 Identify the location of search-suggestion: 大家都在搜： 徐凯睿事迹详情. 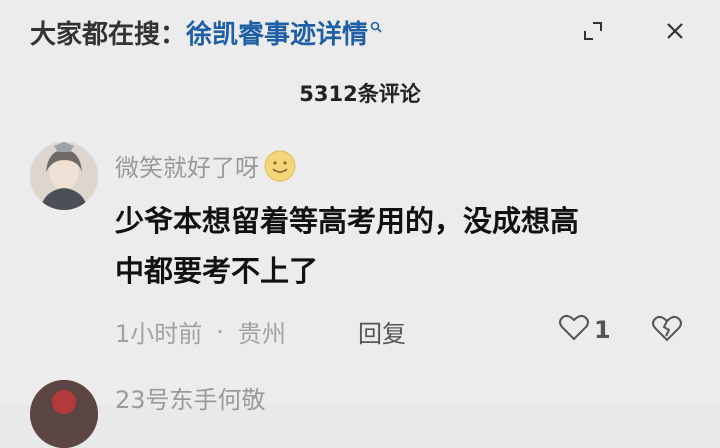
(206, 32).